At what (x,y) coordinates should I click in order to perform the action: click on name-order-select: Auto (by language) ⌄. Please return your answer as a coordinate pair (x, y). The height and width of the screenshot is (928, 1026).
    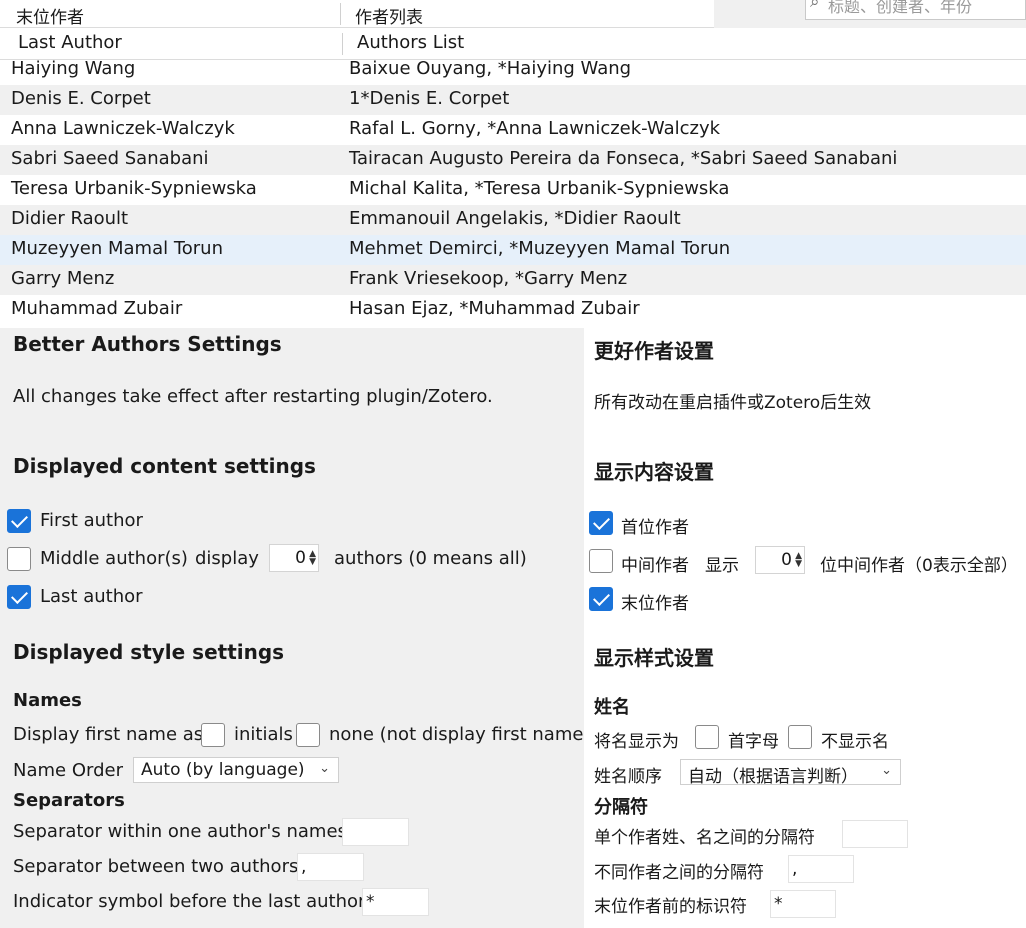
    Looking at the image, I should click on (236, 770).